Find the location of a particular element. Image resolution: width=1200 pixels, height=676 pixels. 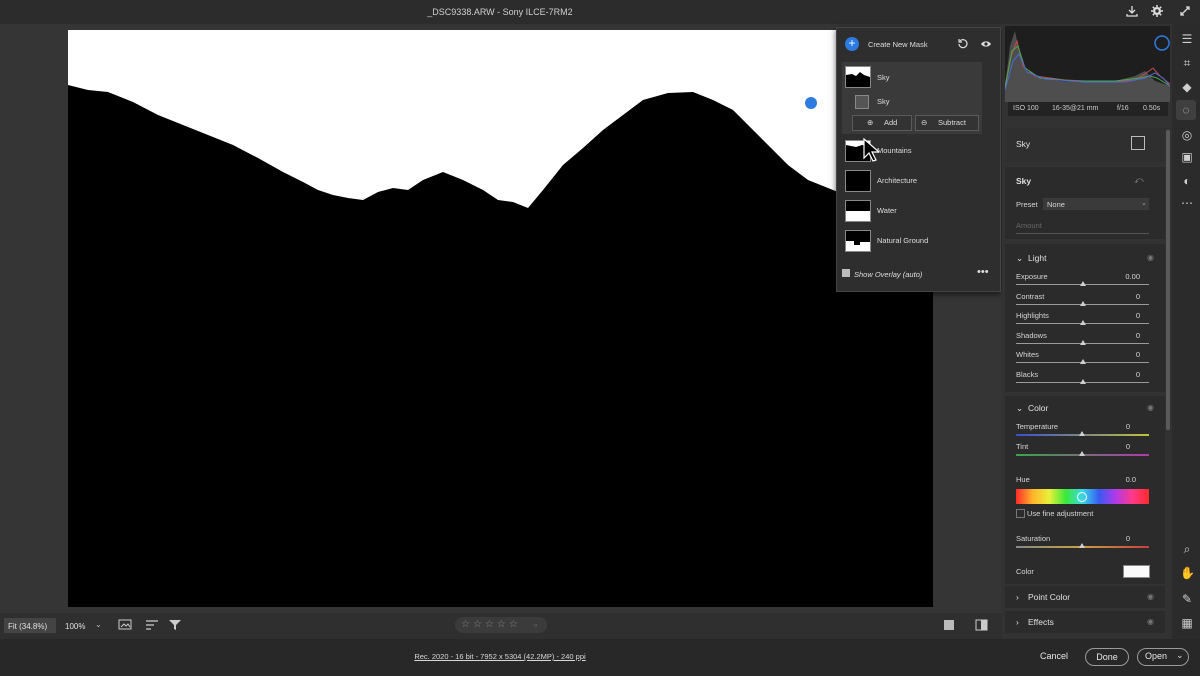

hue-value: 0.0 is located at coordinates (1123, 479).